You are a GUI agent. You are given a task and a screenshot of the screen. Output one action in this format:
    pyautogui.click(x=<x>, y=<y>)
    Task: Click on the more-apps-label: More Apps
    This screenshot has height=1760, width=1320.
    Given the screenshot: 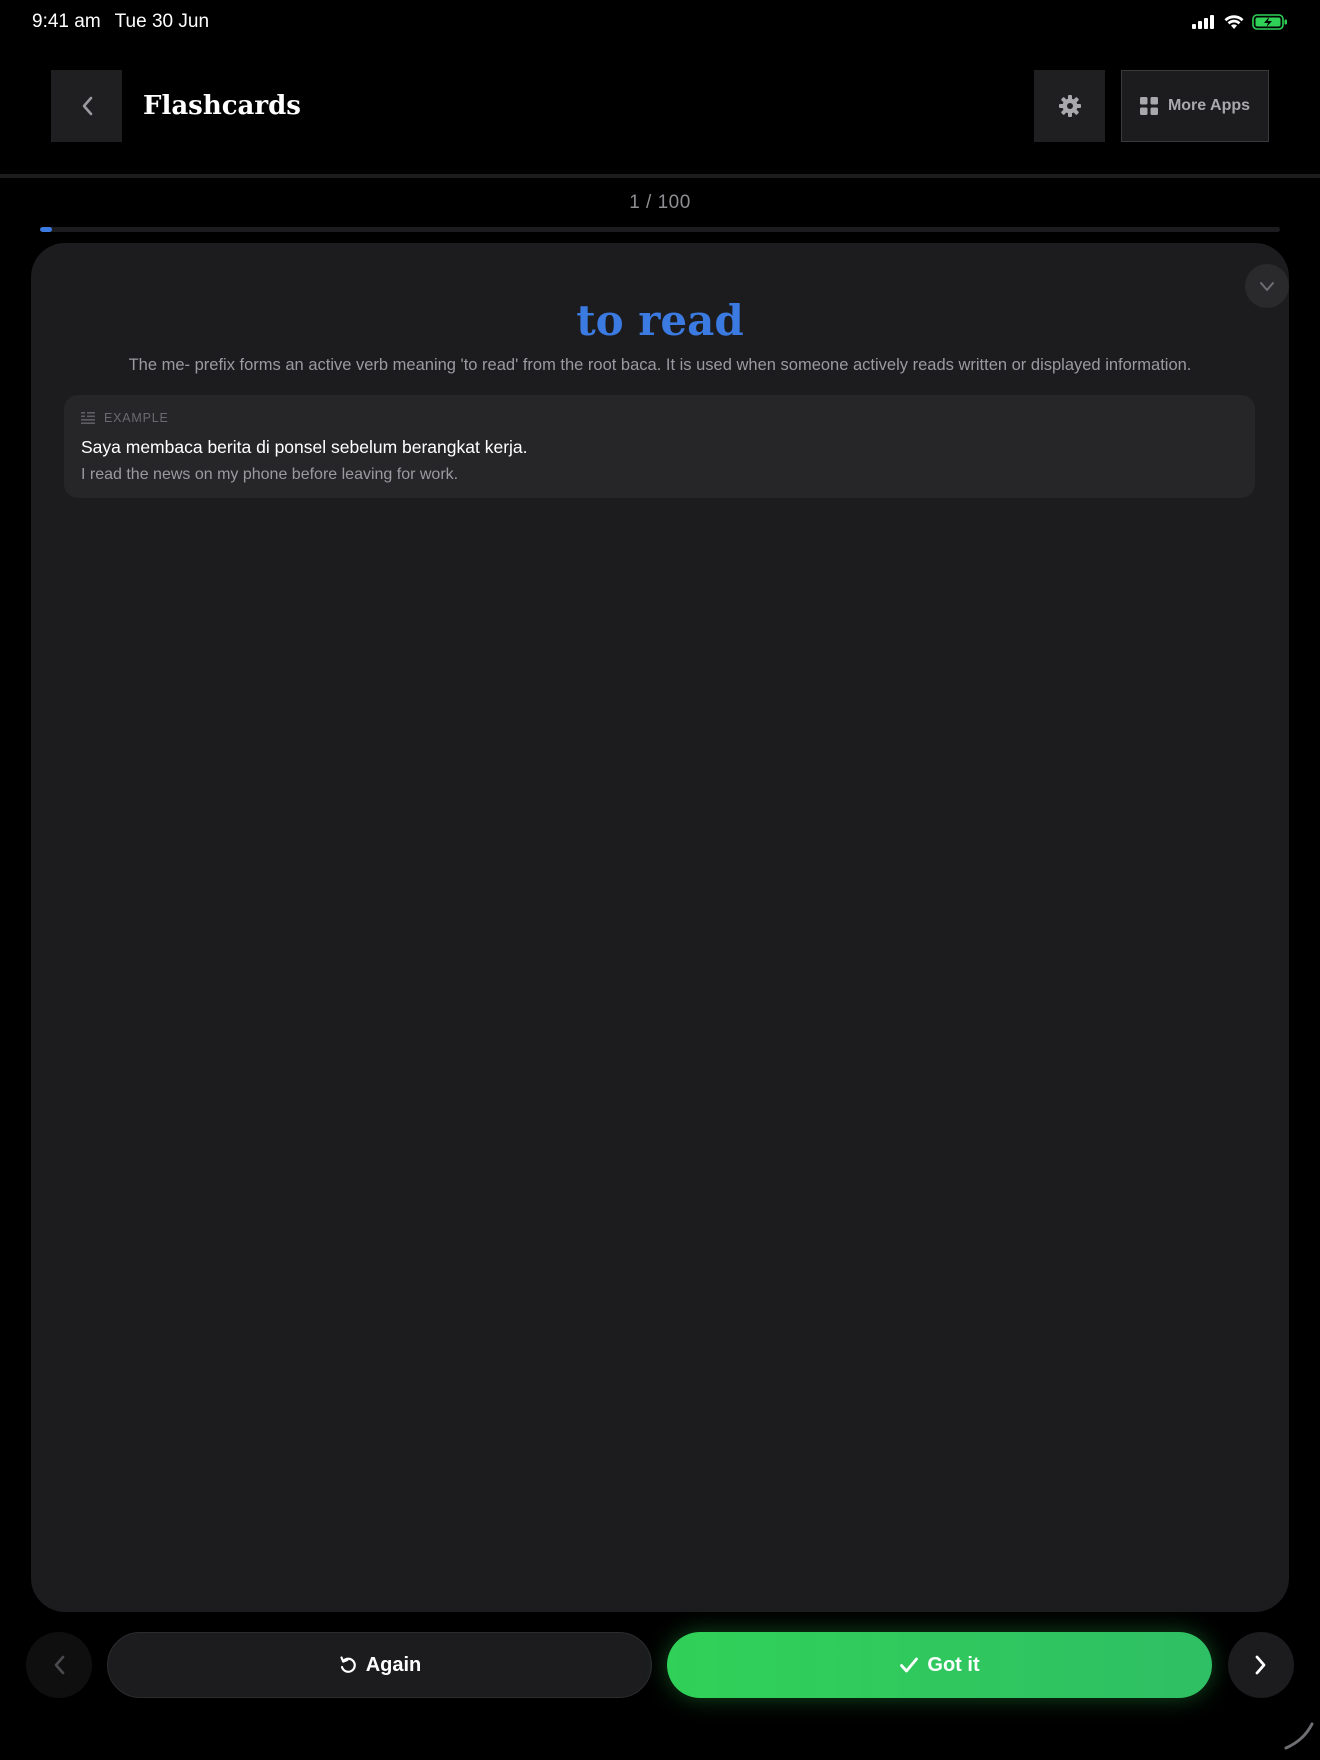 What is the action you would take?
    pyautogui.click(x=1209, y=105)
    